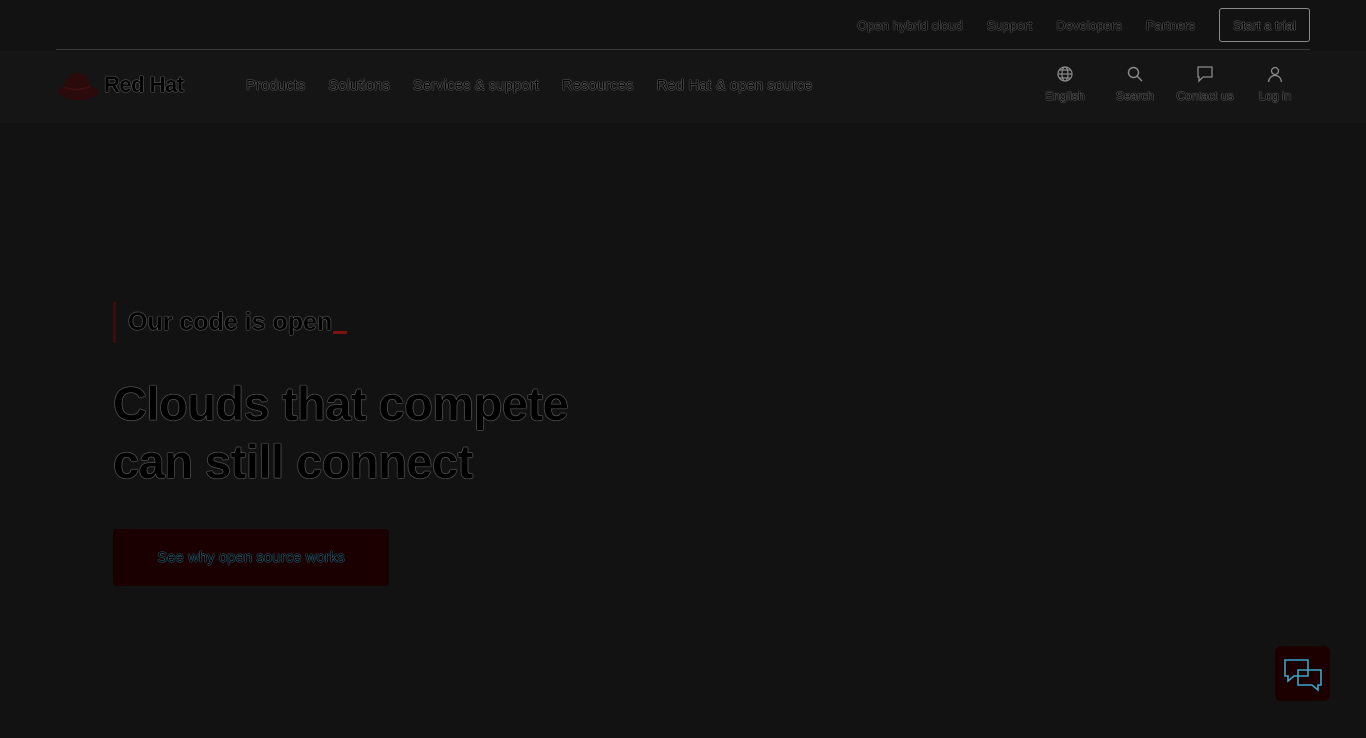 This screenshot has width=1366, height=738. I want to click on typing-cursor, so click(340, 332).